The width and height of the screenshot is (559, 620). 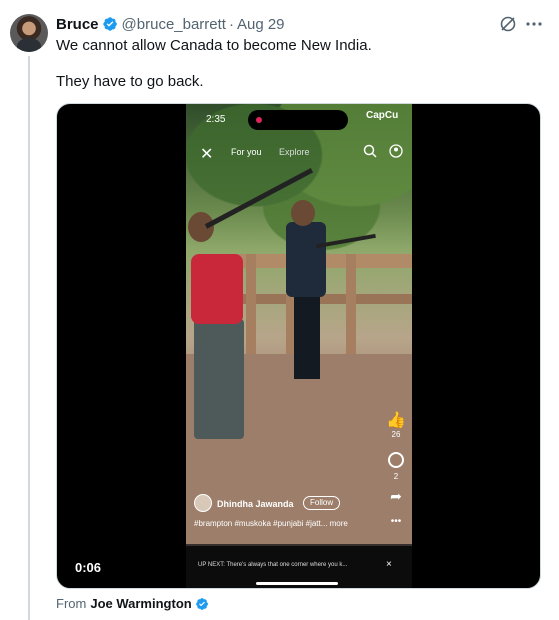 What do you see at coordinates (396, 496) in the screenshot?
I see `share-icon: ➦` at bounding box center [396, 496].